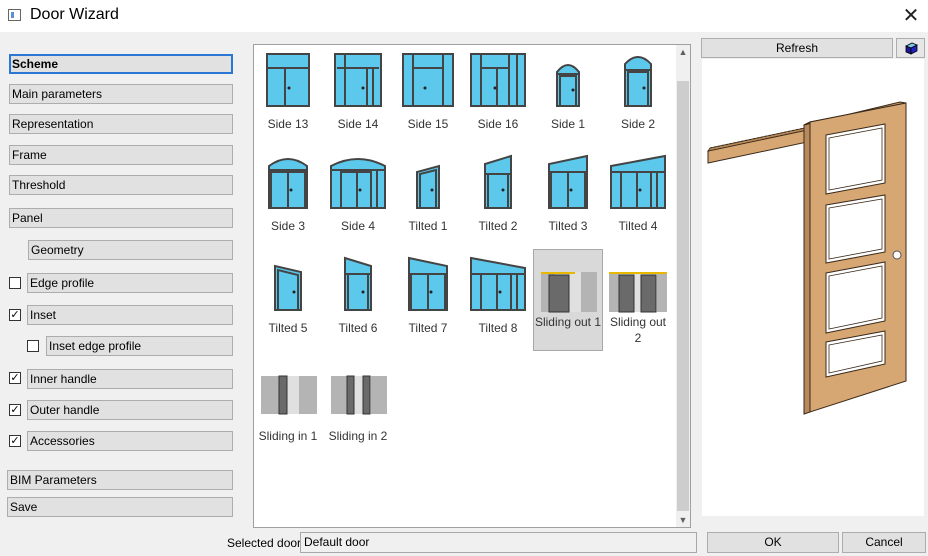 The height and width of the screenshot is (556, 928). I want to click on gallery-item-label: Side 14, so click(358, 124).